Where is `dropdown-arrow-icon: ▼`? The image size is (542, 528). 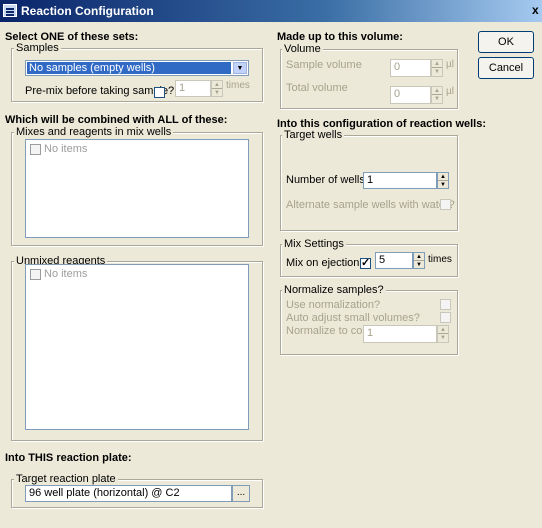 dropdown-arrow-icon: ▼ is located at coordinates (240, 68).